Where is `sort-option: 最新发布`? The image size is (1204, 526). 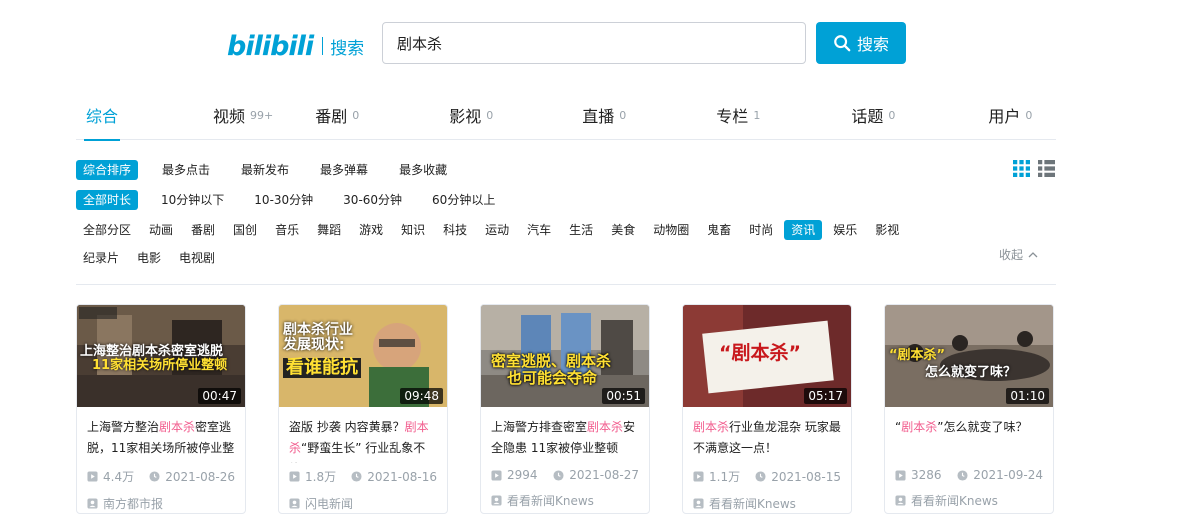
sort-option: 最新发布 is located at coordinates (265, 170).